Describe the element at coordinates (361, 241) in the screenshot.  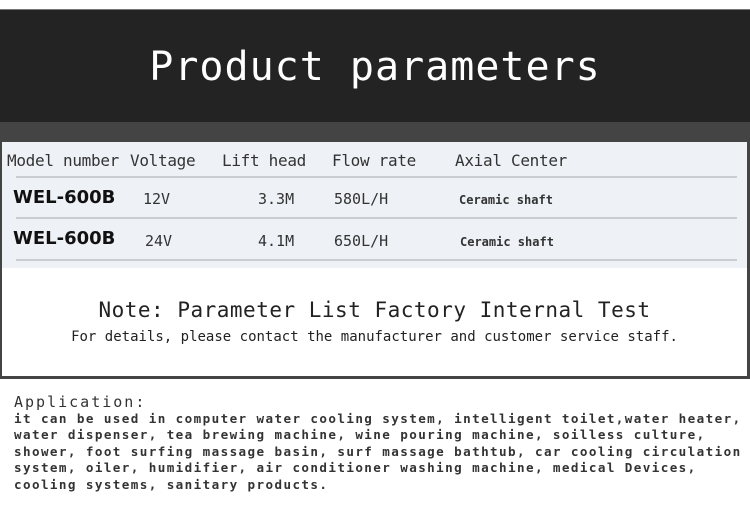
I see `cell-flow-rate: 650L/H` at that location.